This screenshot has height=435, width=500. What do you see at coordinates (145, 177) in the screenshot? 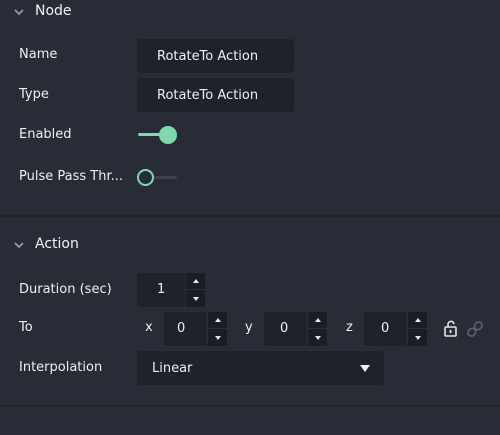
I see `pulse-toggle-knob` at bounding box center [145, 177].